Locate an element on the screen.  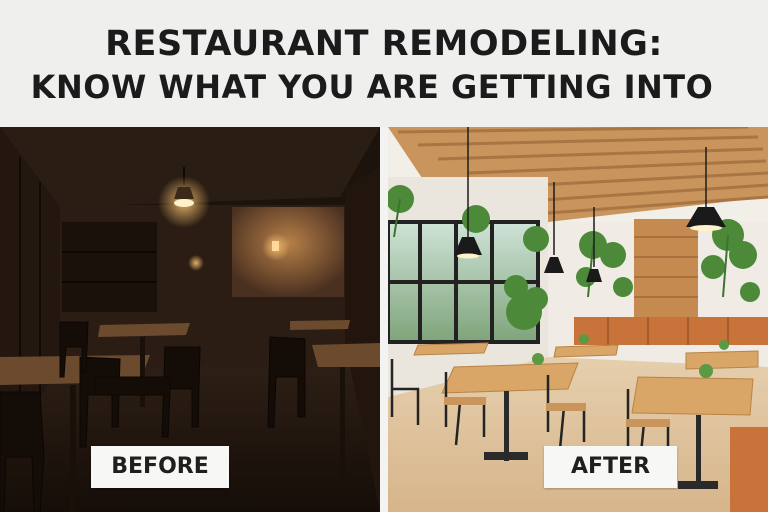
after-label: AFTER is located at coordinates (610, 467).